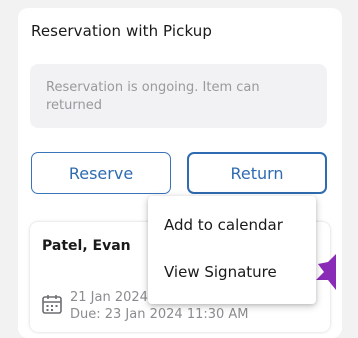 This screenshot has height=338, width=358. I want to click on section-title: Reservation with Pickup, so click(122, 31).